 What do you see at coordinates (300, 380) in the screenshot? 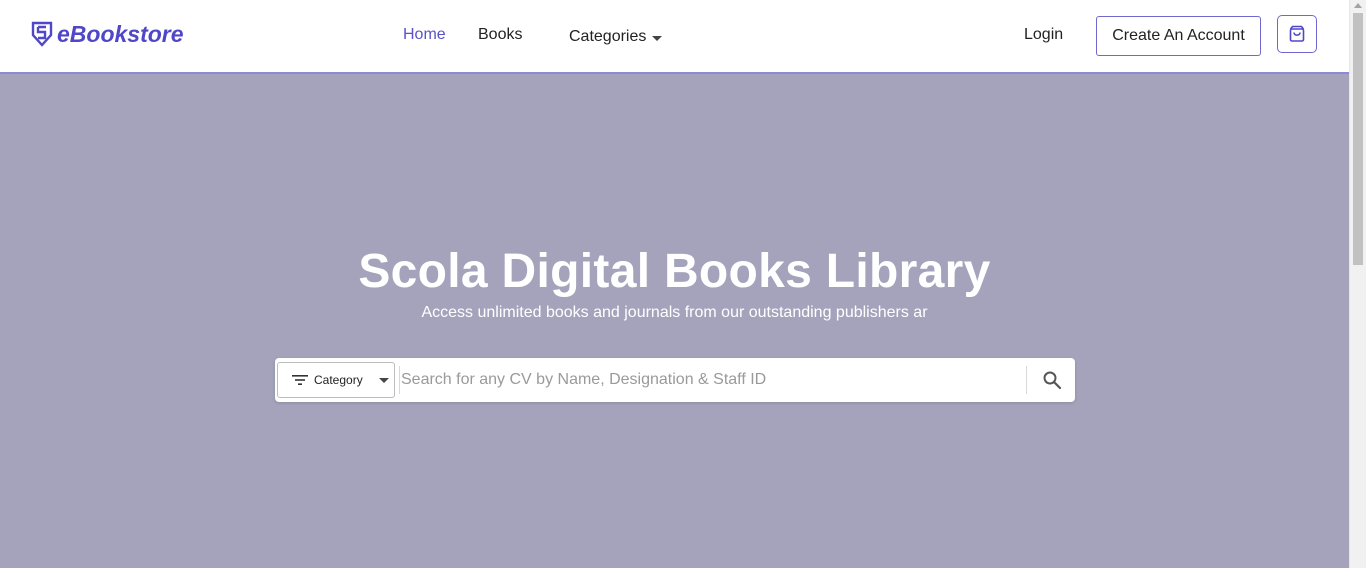
I see `filter-icon` at bounding box center [300, 380].